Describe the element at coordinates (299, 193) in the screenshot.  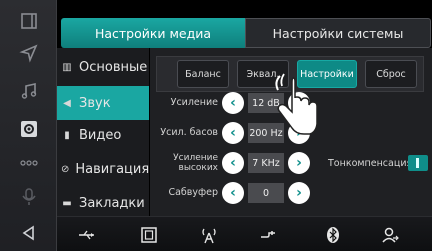
I see `subwoofer-increase-button: ›` at that location.